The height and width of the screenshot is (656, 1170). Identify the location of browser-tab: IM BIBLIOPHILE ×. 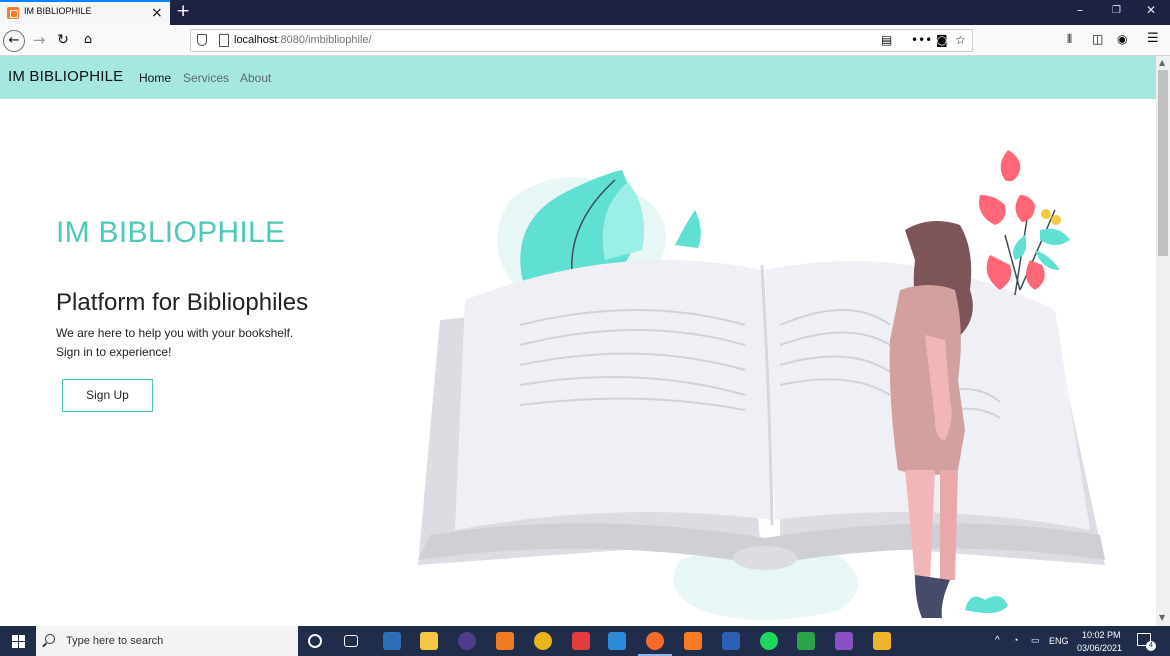
(85, 12).